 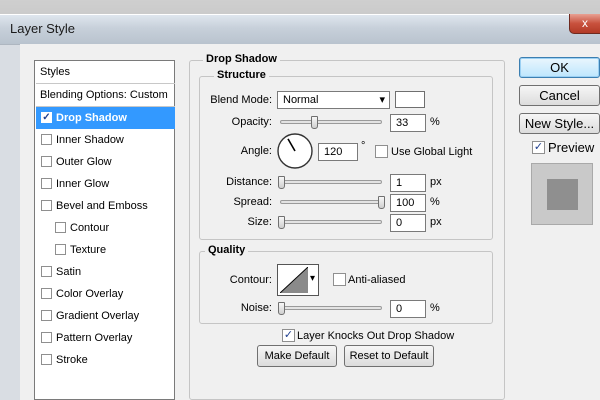 What do you see at coordinates (381, 151) in the screenshot?
I see `global-light-checkbox` at bounding box center [381, 151].